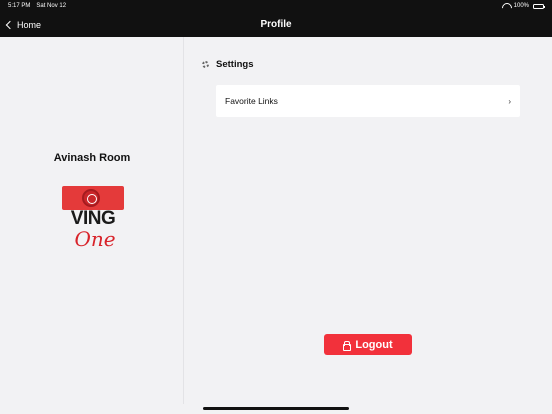  I want to click on status-right: 100%, so click(523, 6).